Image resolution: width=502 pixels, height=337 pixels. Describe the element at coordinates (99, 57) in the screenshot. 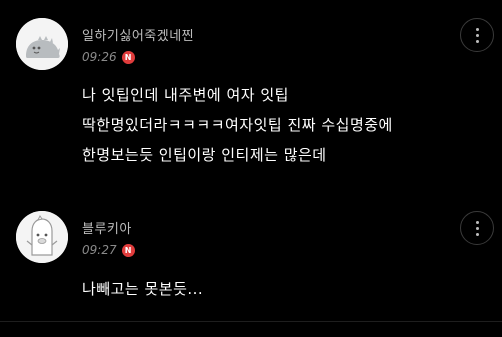

I see `comment-time-text: 09:26` at that location.